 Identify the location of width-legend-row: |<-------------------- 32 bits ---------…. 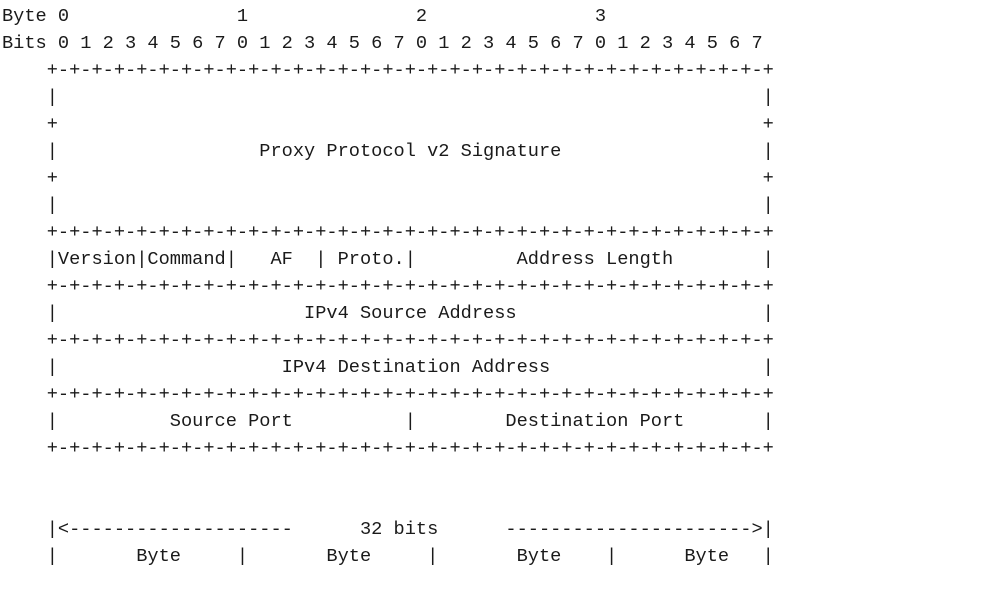
(388, 529).